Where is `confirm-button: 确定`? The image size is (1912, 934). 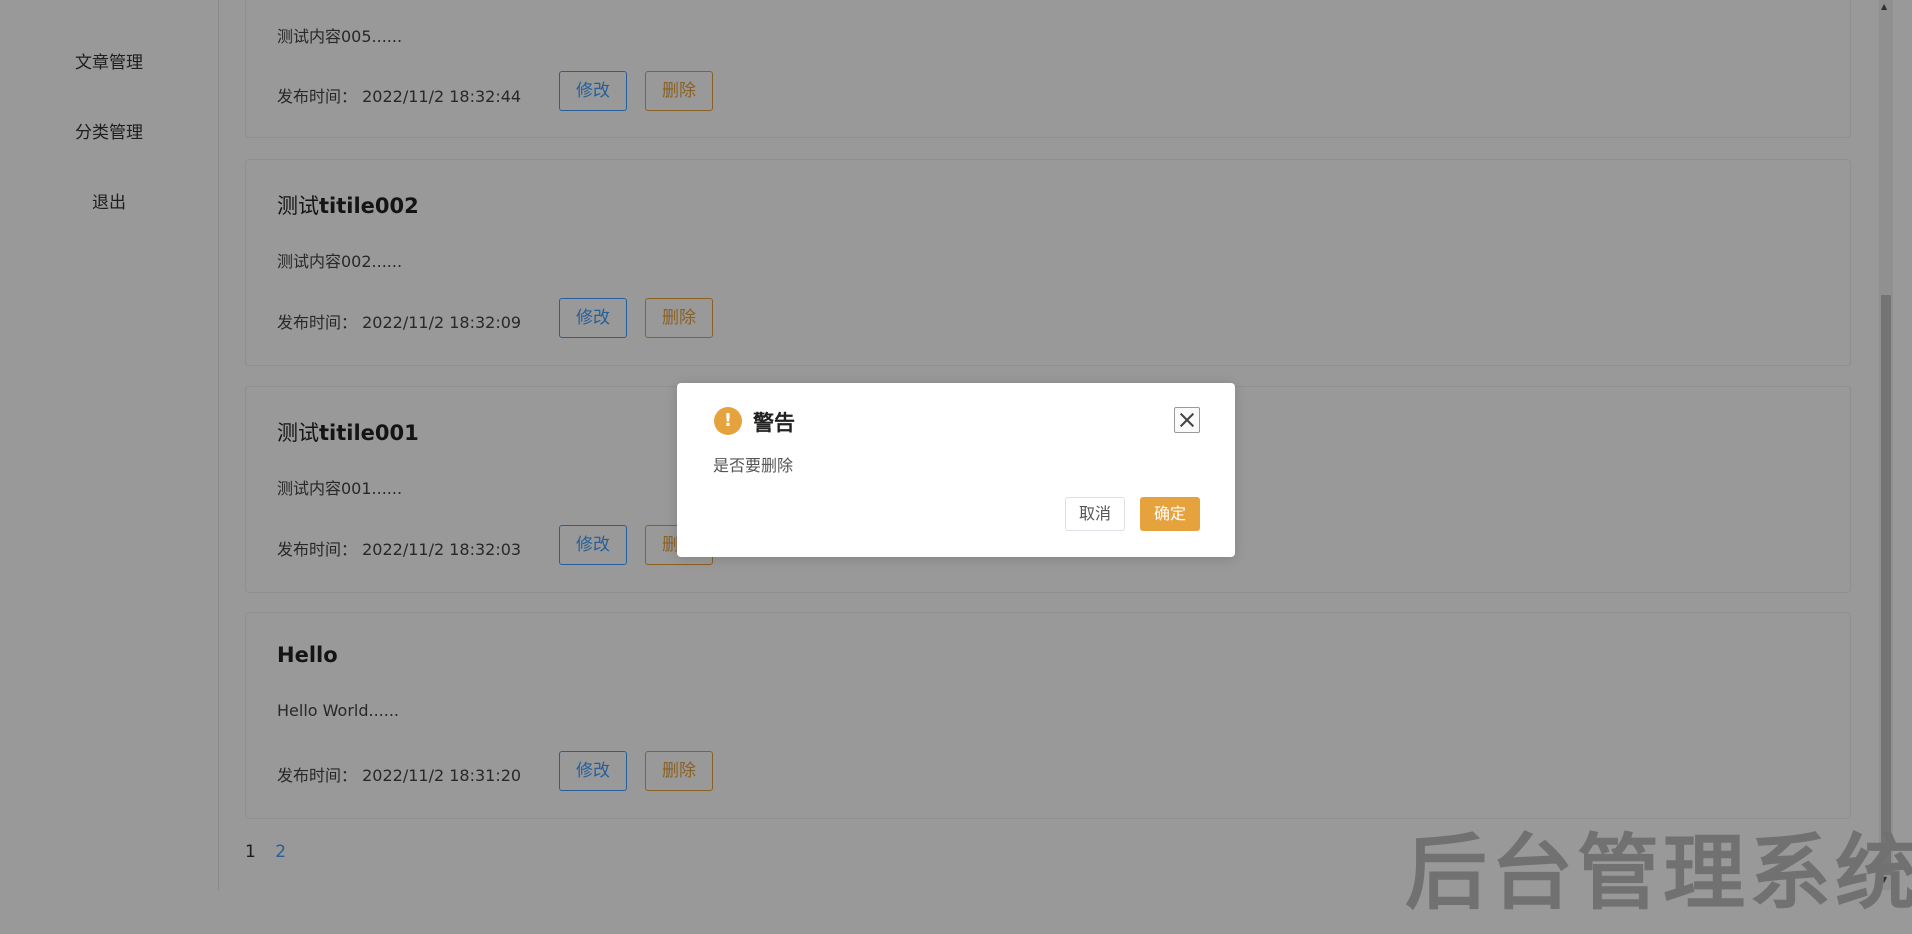
confirm-button: 确定 is located at coordinates (1170, 514).